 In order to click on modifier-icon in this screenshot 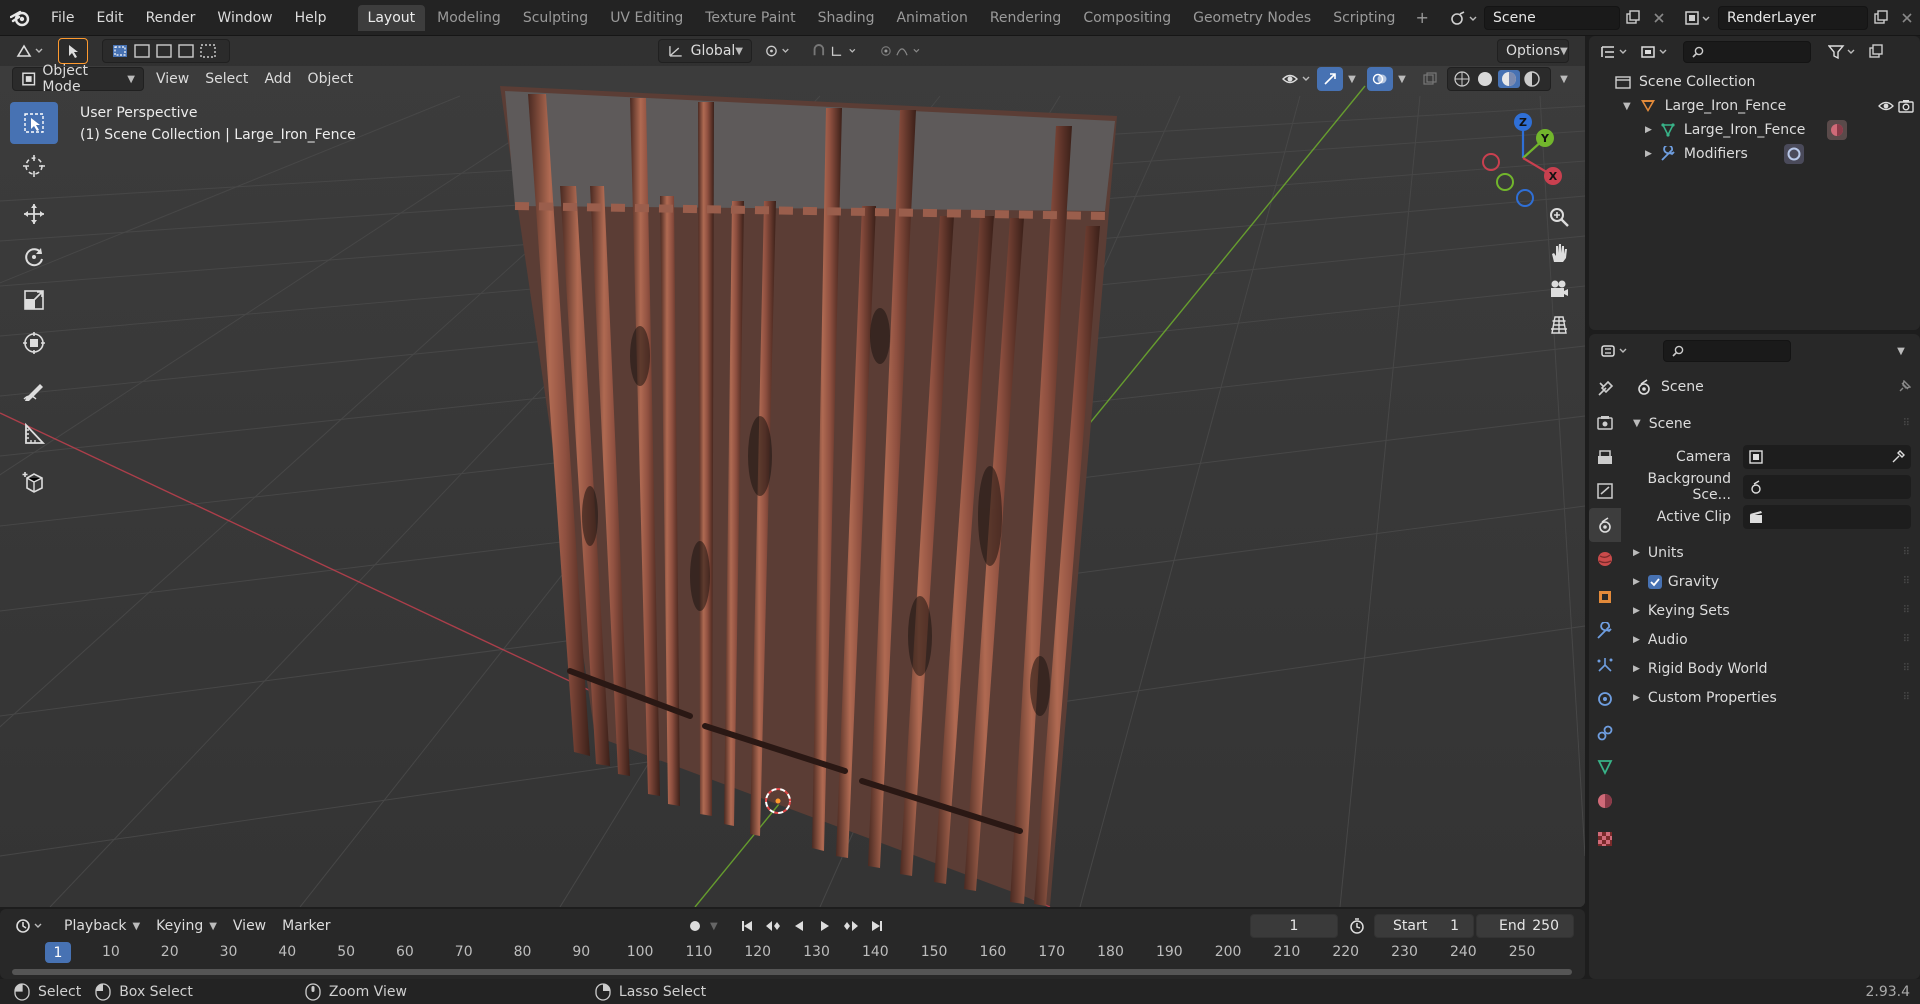, I will do `click(1793, 154)`.